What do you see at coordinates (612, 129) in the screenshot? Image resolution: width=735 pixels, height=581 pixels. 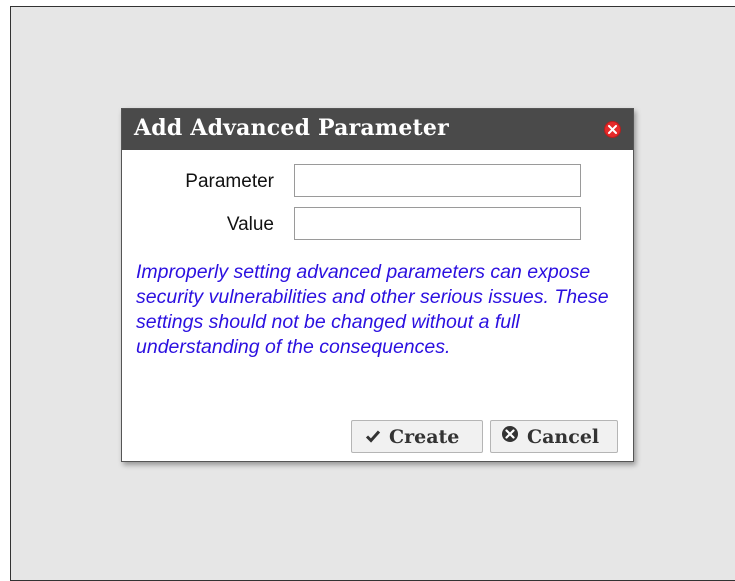 I see `close-icon` at bounding box center [612, 129].